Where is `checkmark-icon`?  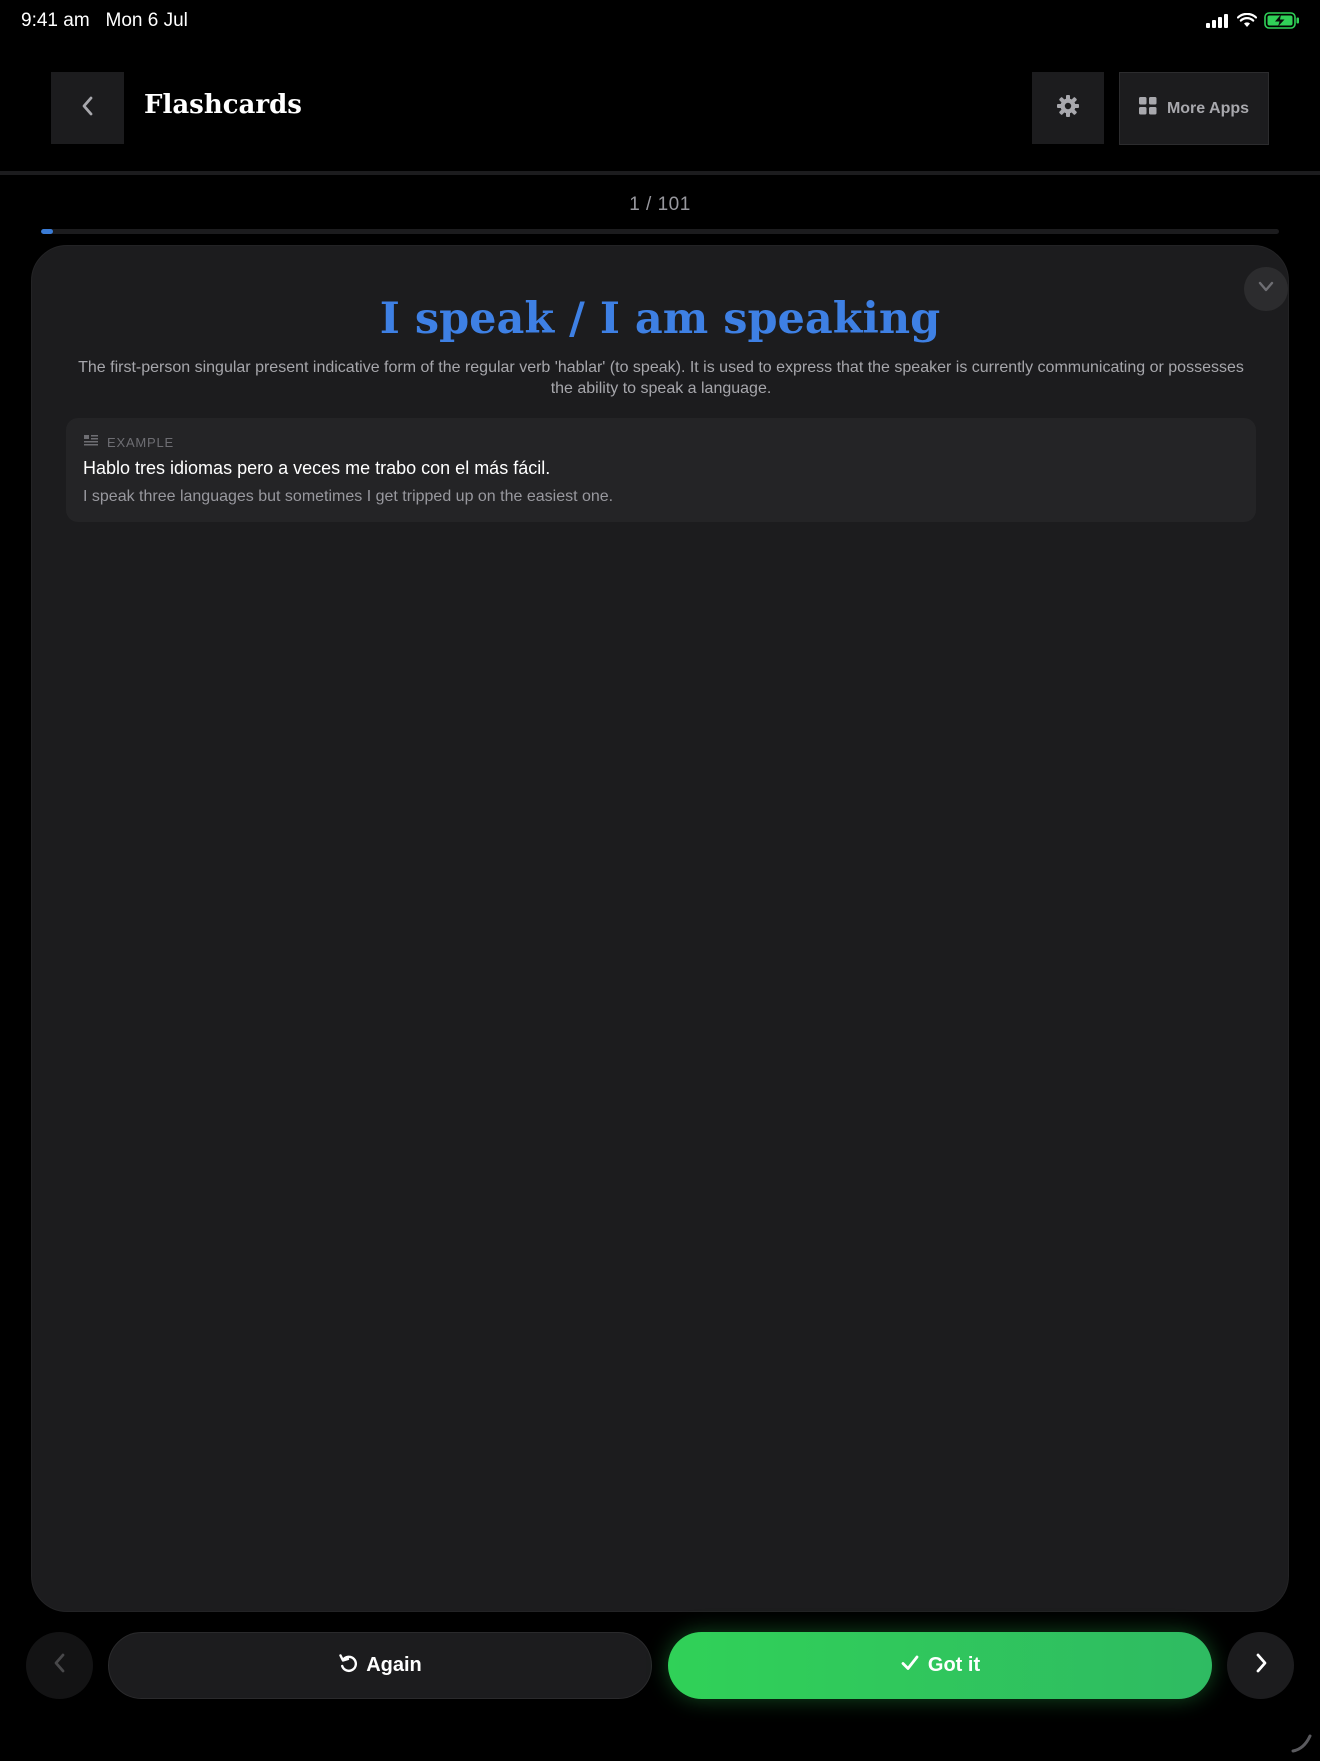 checkmark-icon is located at coordinates (910, 1666).